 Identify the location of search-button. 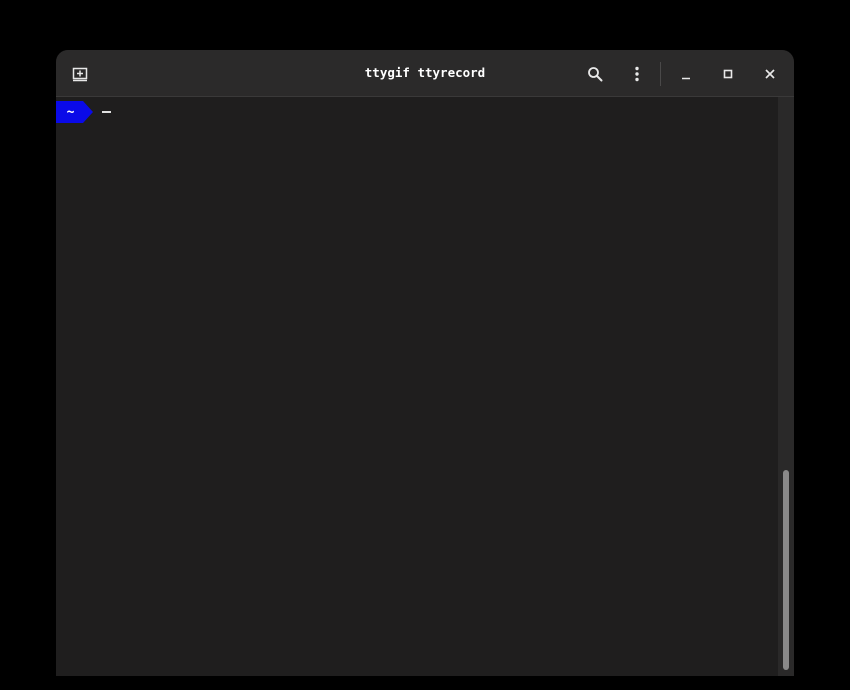
(595, 74).